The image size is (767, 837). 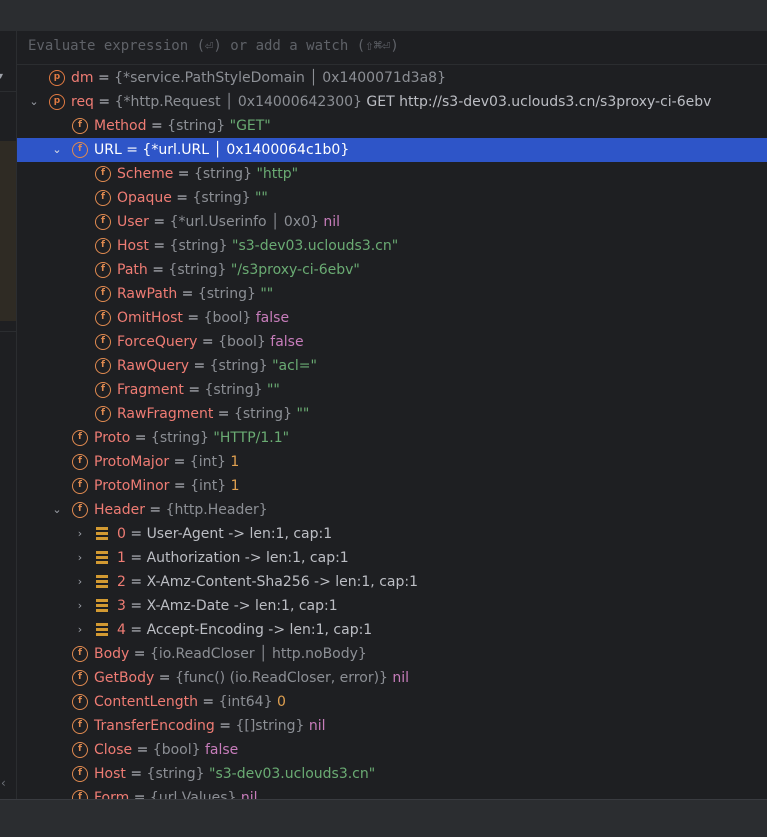 I want to click on tree-row-text: 2 = X-Amz-Content-Sha256 -> len:1, cap:1, so click(x=267, y=582).